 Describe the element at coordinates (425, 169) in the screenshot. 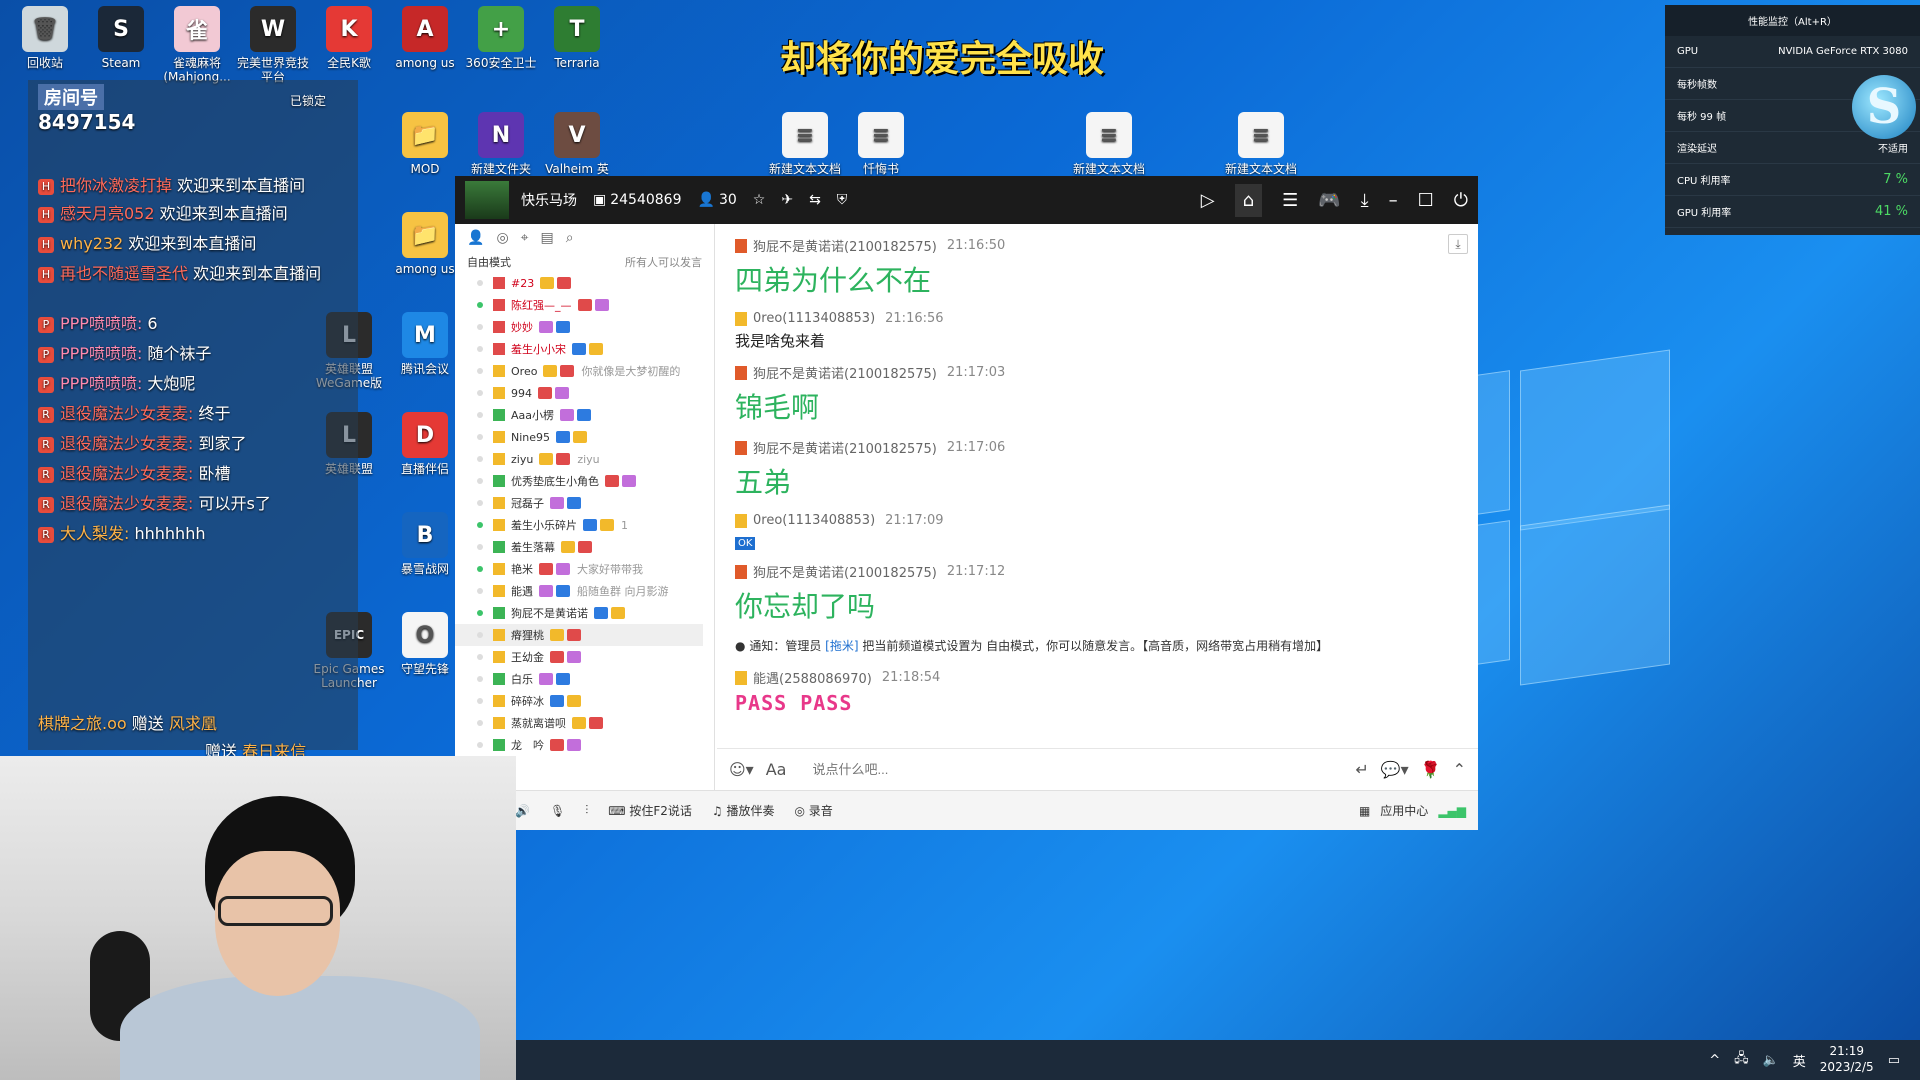

I see `desktop-icon-label: MOD` at that location.